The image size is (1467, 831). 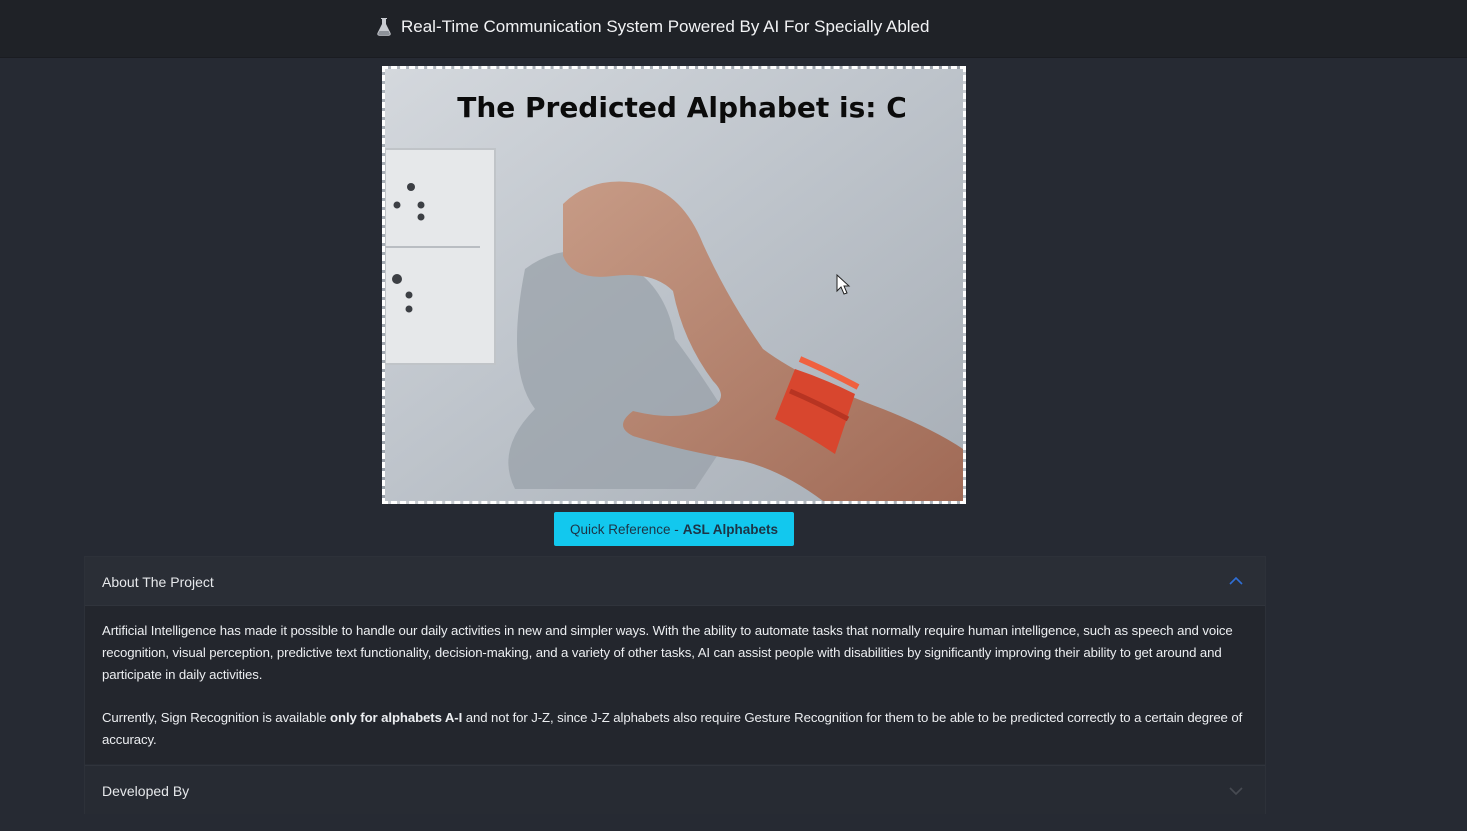 What do you see at coordinates (682, 107) in the screenshot?
I see `prediction-overlay: The Predicted Alphabet is: C` at bounding box center [682, 107].